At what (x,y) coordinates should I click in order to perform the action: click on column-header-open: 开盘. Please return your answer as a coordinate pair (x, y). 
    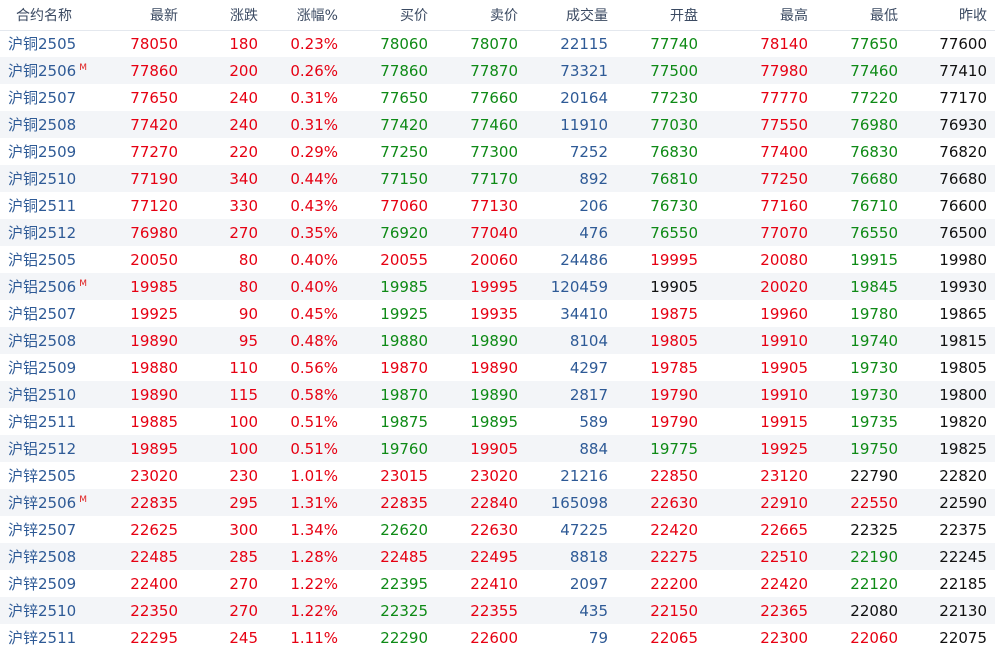
    Looking at the image, I should click on (661, 15).